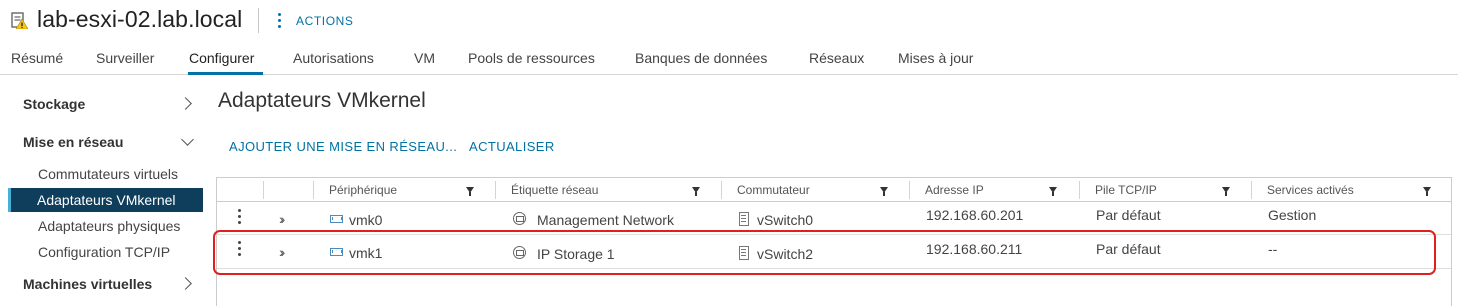 This screenshot has width=1458, height=306. I want to click on highlight-annotation, so click(824, 252).